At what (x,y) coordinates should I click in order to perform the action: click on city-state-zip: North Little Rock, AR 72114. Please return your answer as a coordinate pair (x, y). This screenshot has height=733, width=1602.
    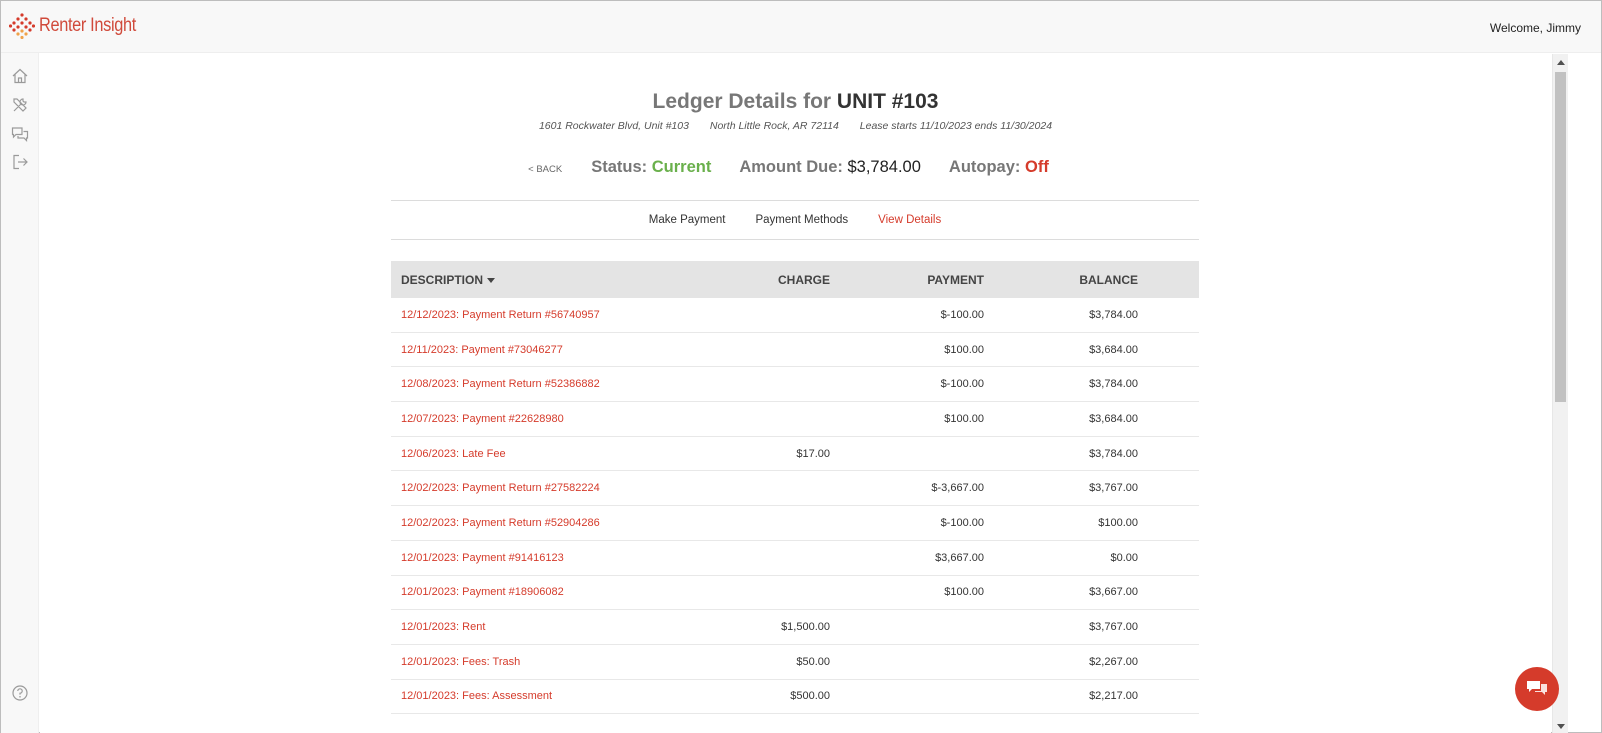
    Looking at the image, I should click on (774, 126).